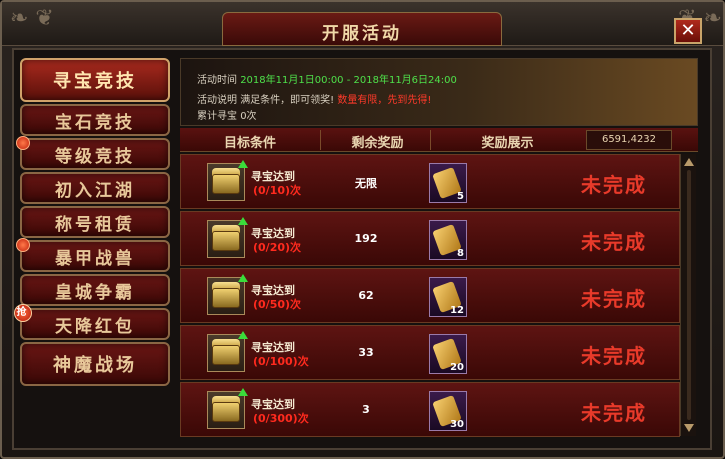  What do you see at coordinates (249, 143) in the screenshot?
I see `header-condition: 目标条件` at bounding box center [249, 143].